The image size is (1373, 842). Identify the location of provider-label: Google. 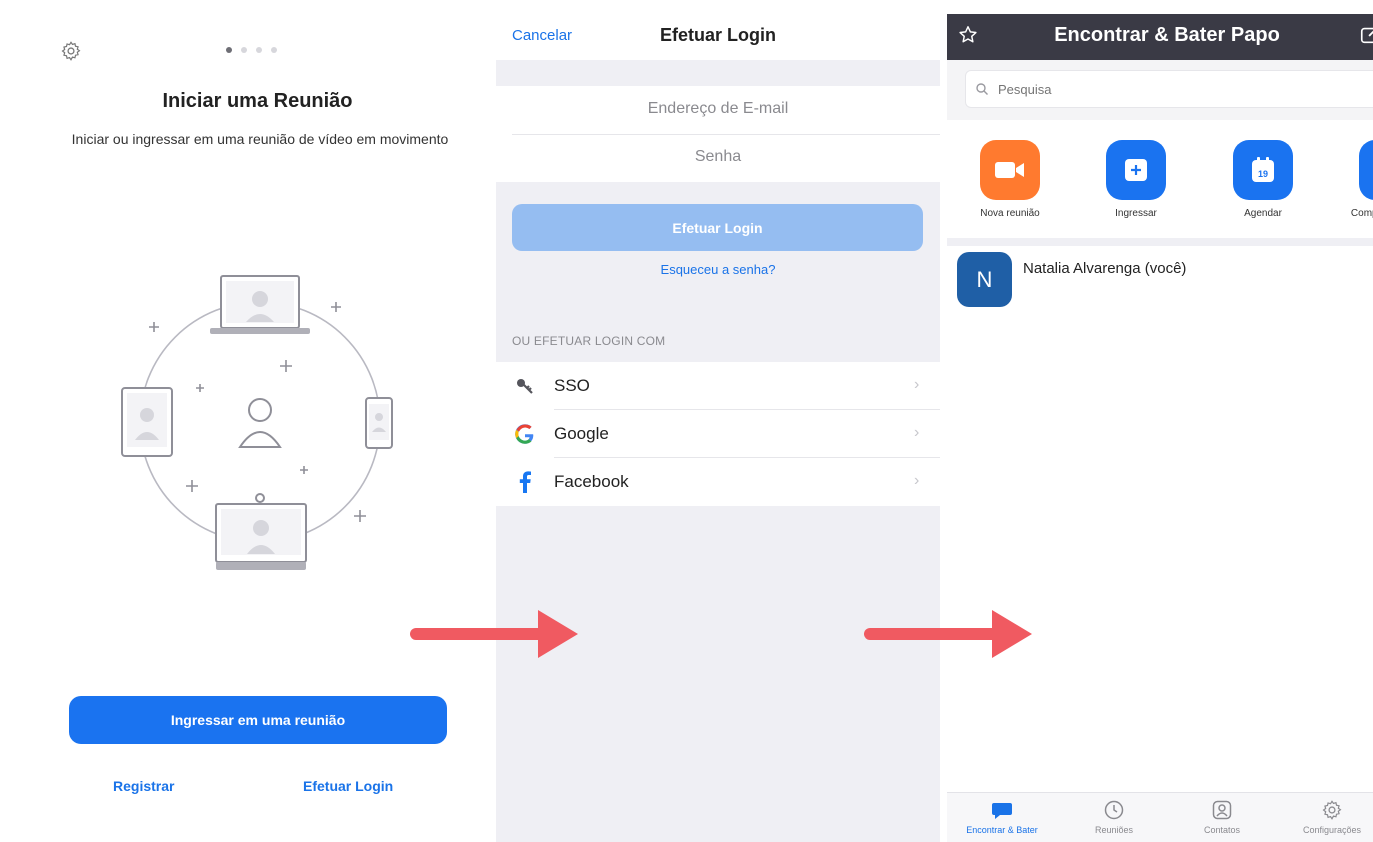
(581, 433).